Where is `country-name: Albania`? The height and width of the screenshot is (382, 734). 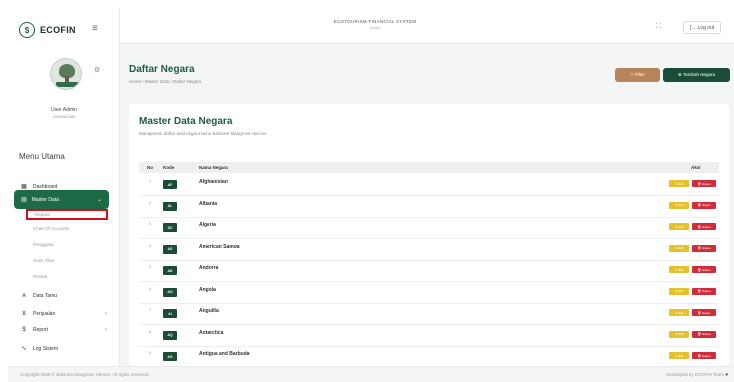
country-name: Albania is located at coordinates (208, 203).